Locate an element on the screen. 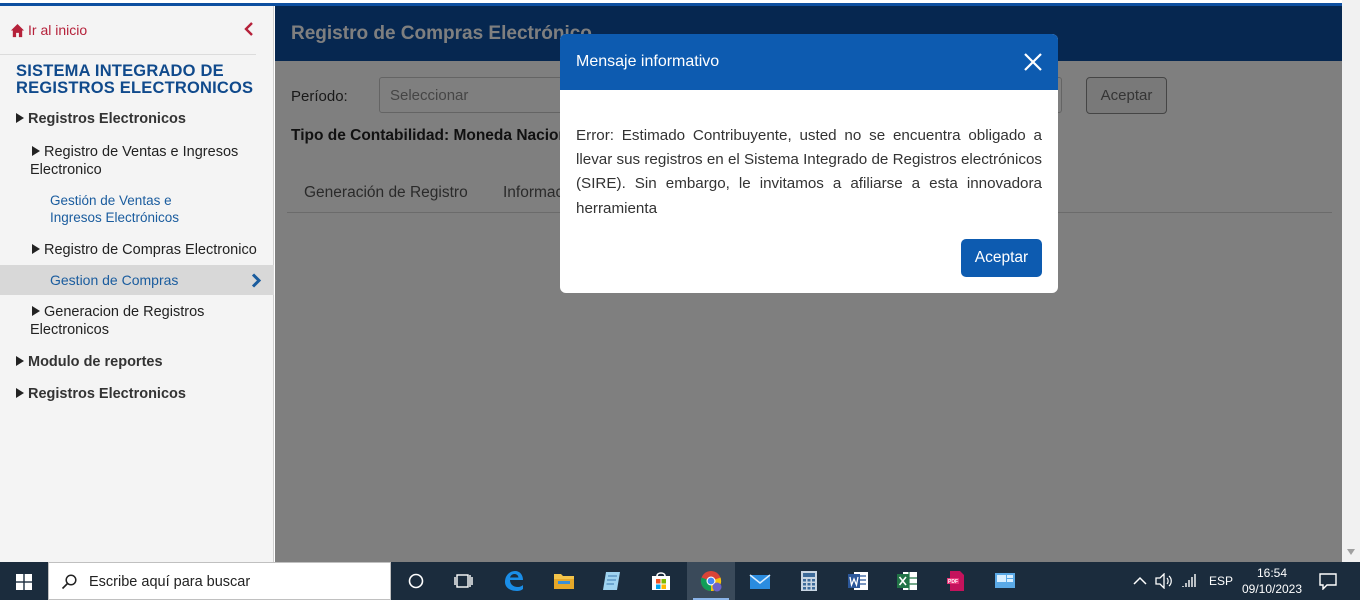  excel-app is located at coordinates (907, 581).